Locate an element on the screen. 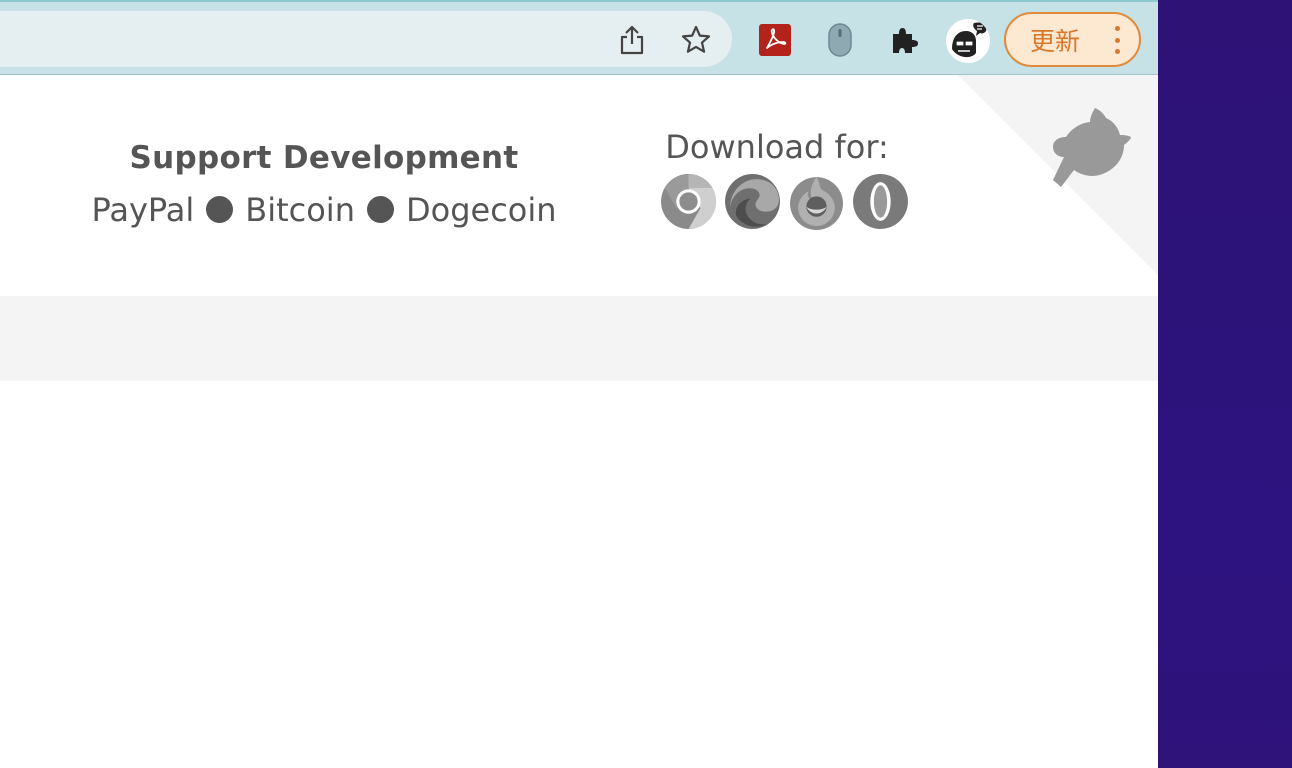  support-title: Support Development is located at coordinates (324, 158).